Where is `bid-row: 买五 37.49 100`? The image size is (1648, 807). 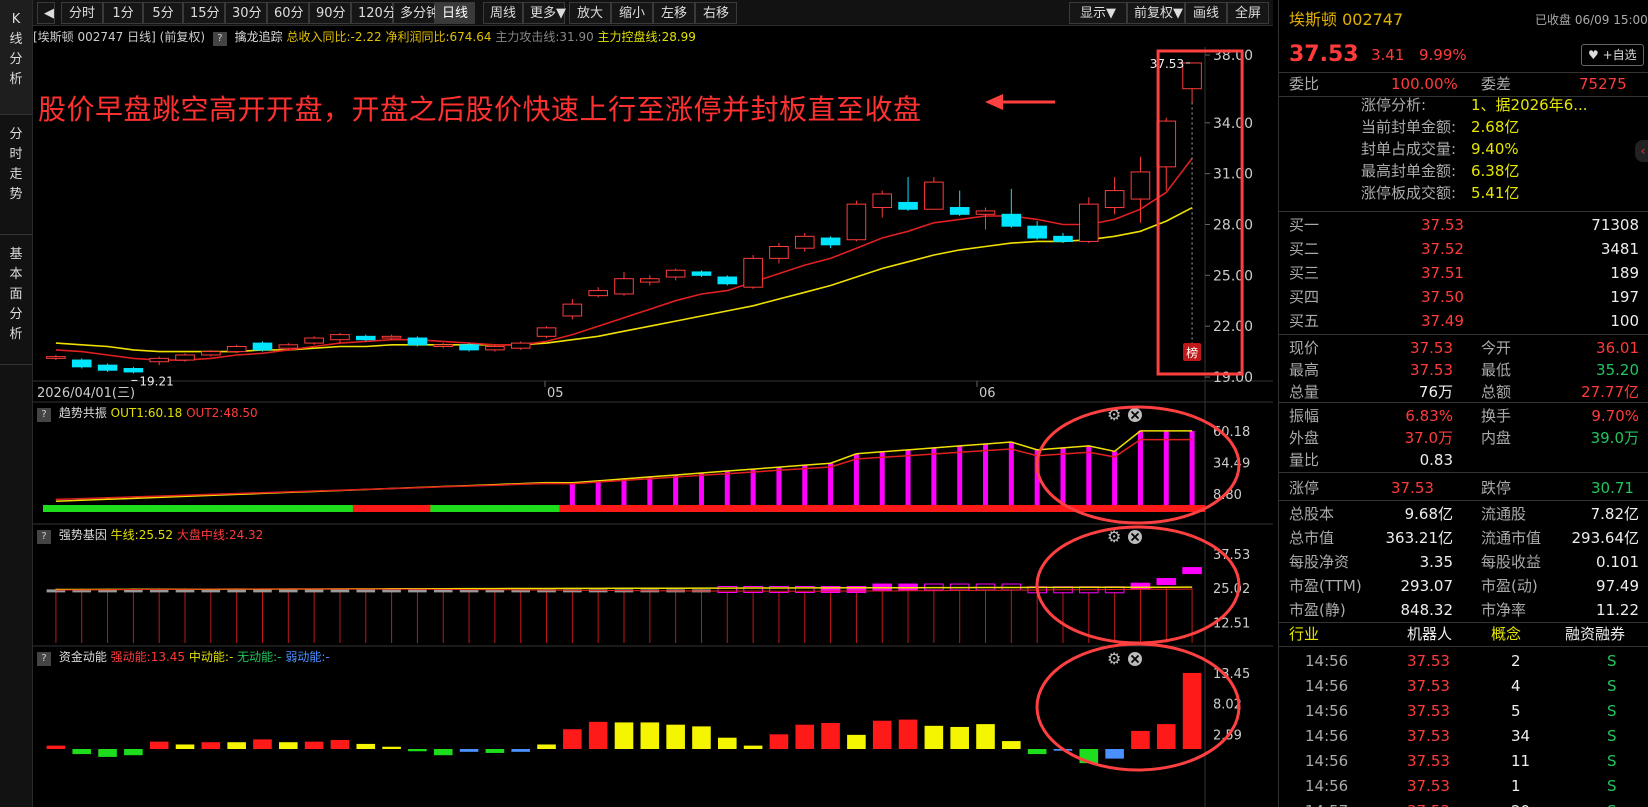
bid-row: 买五 37.49 100 is located at coordinates (1463, 321).